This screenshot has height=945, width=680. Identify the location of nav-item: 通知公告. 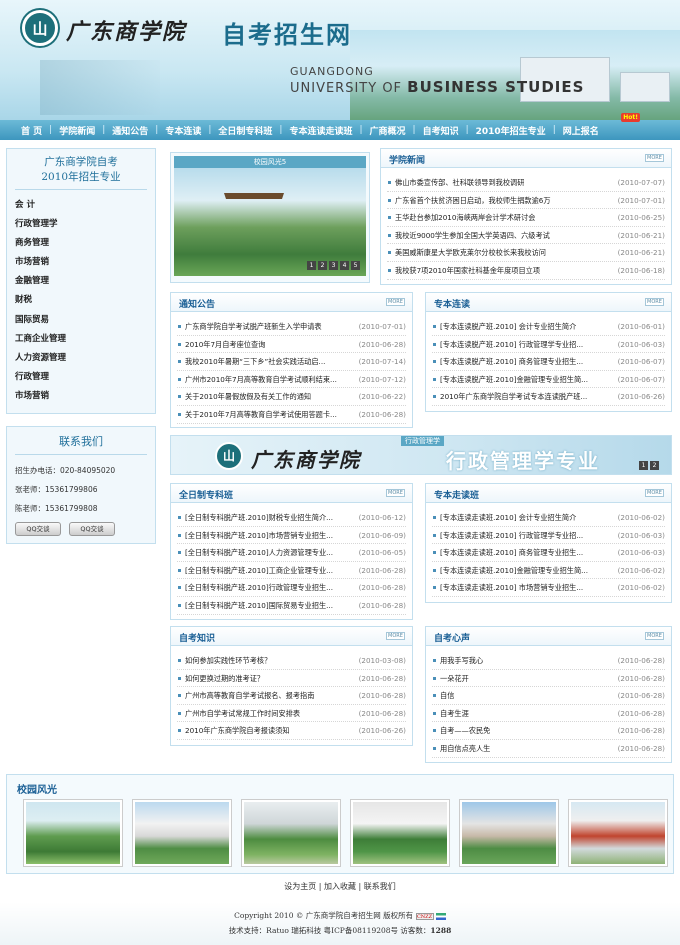
(130, 130).